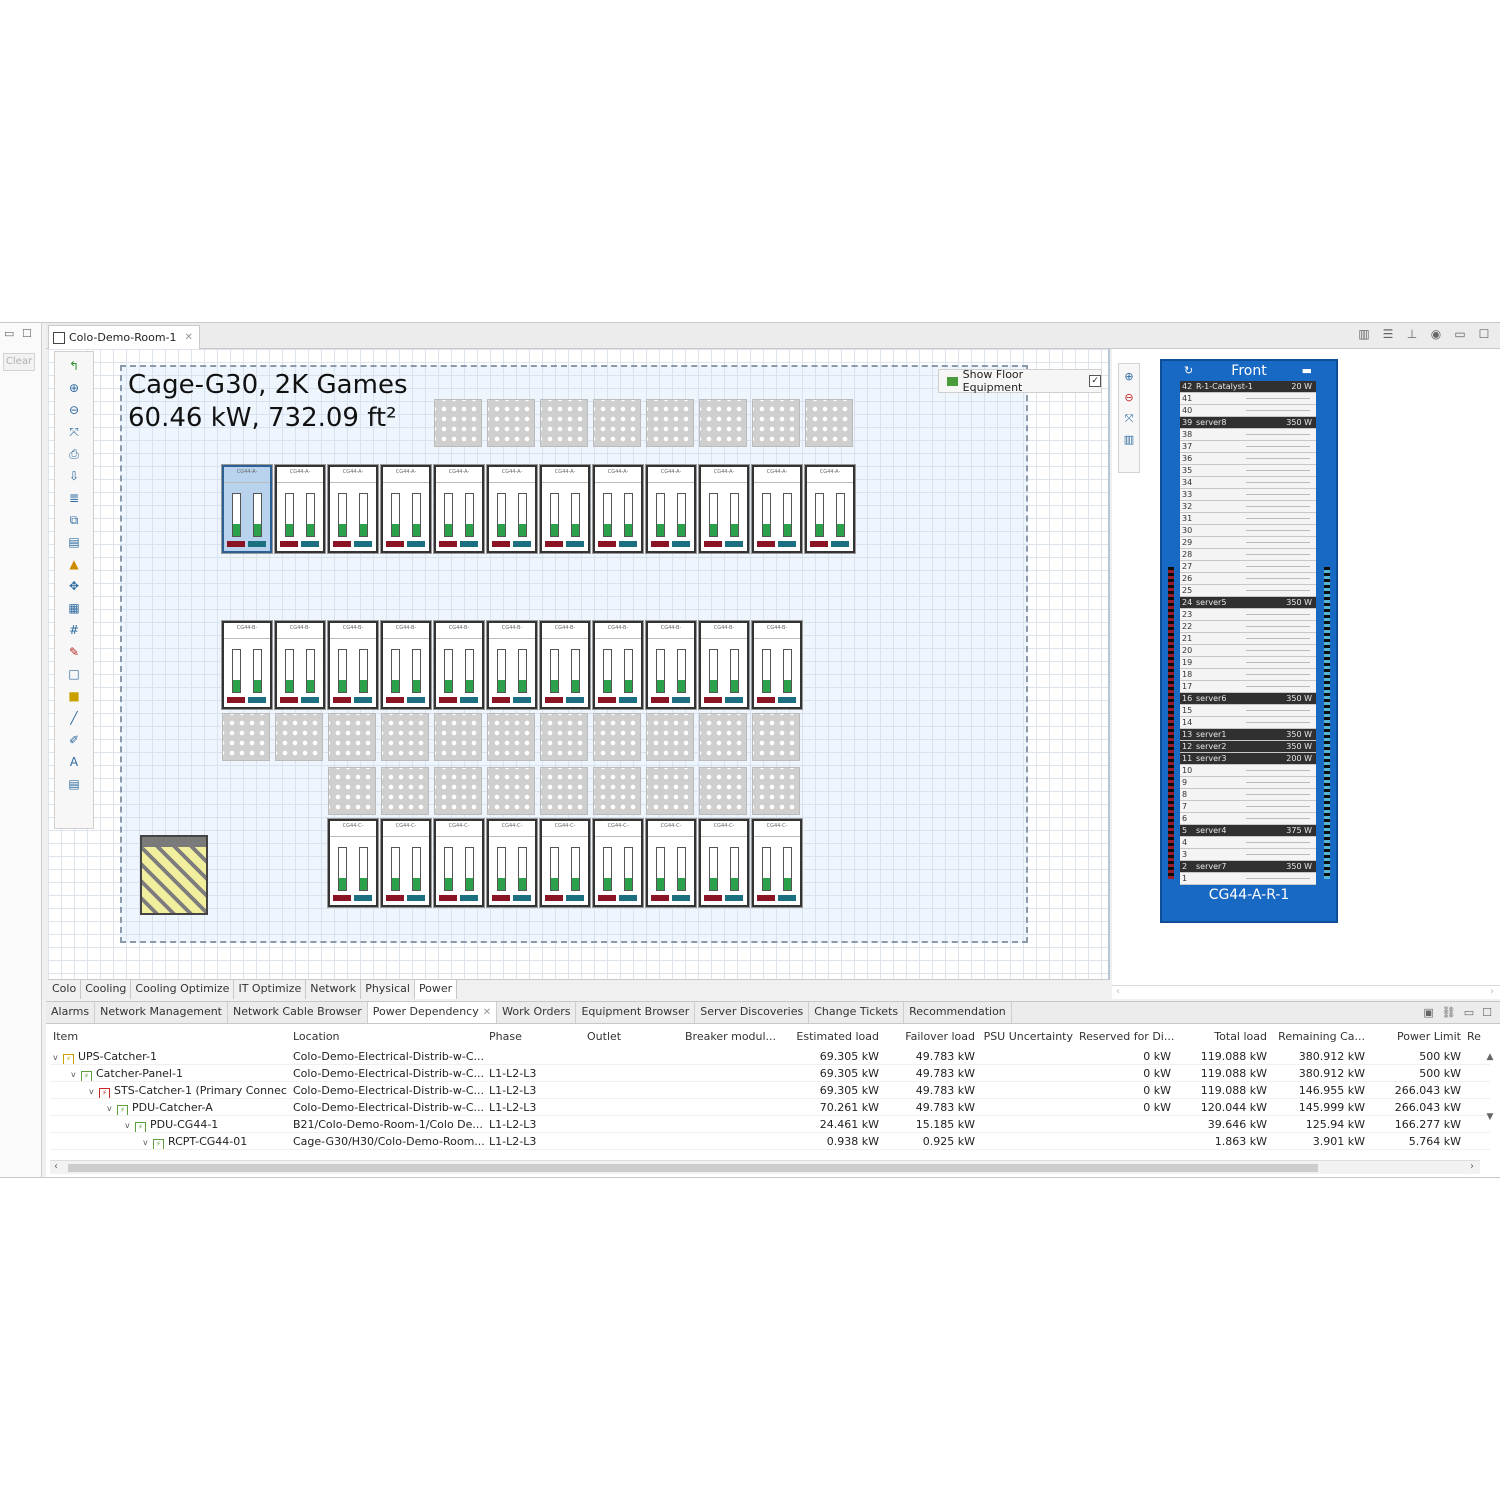 The height and width of the screenshot is (1500, 1500). I want to click on tab-colo: Colo, so click(65, 989).